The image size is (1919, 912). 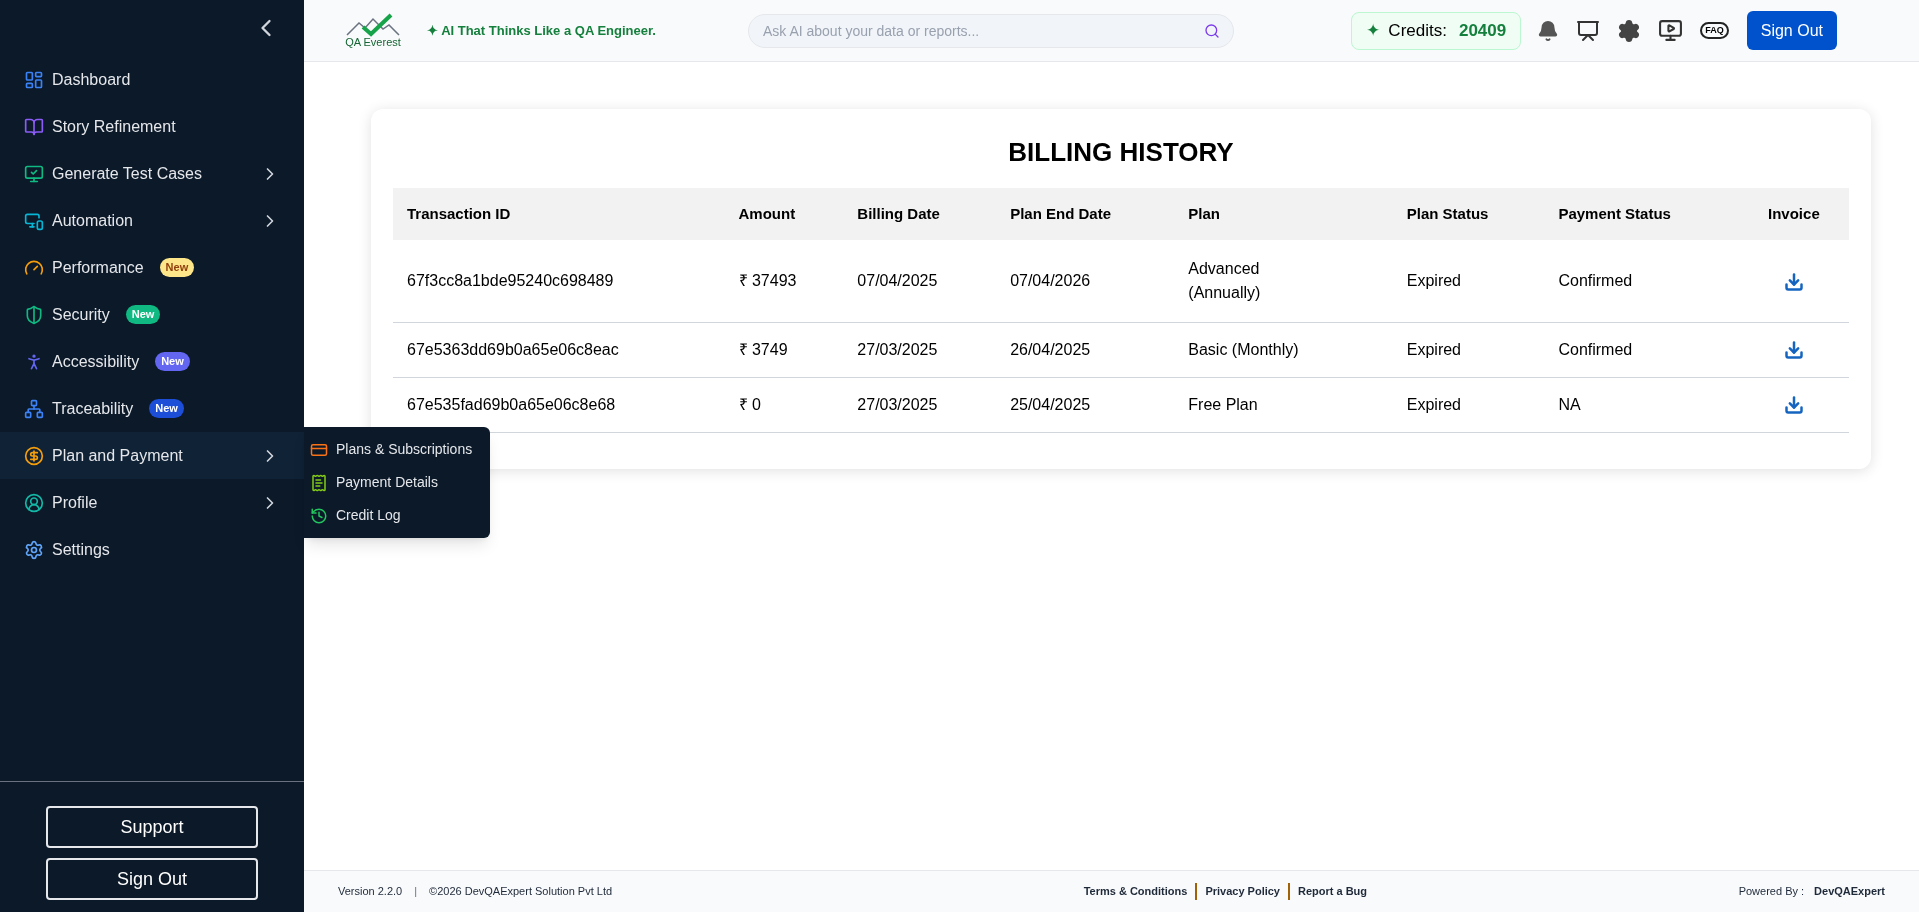 I want to click on book-icon, so click(x=34, y=126).